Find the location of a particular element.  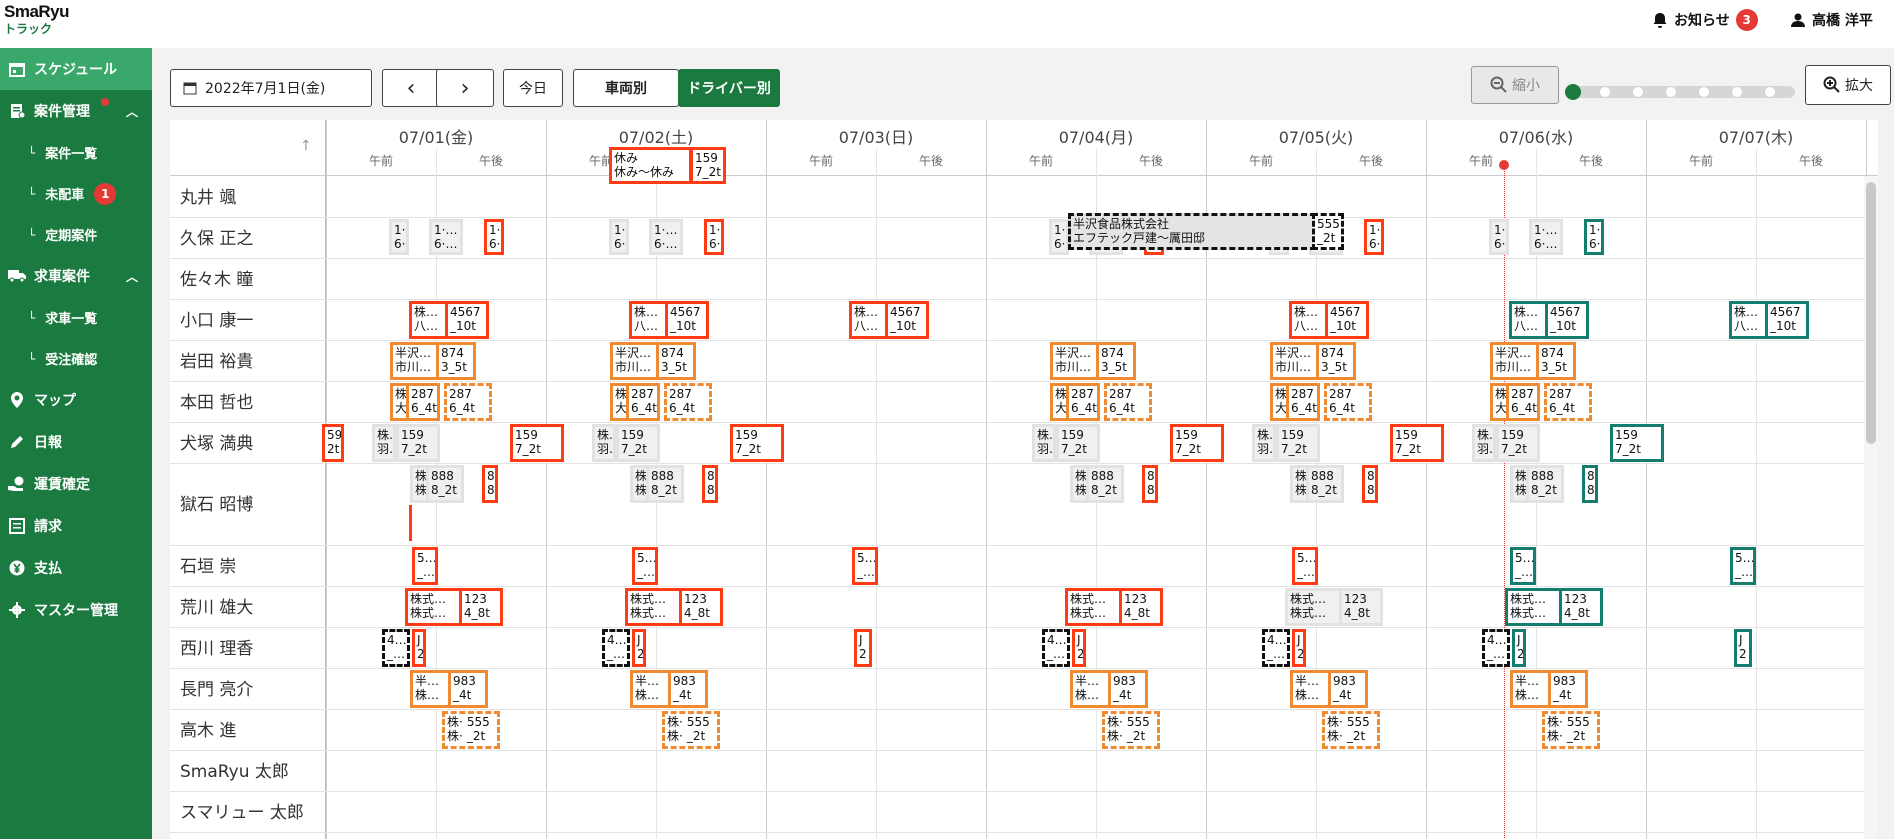

next-button: › is located at coordinates (465, 88).